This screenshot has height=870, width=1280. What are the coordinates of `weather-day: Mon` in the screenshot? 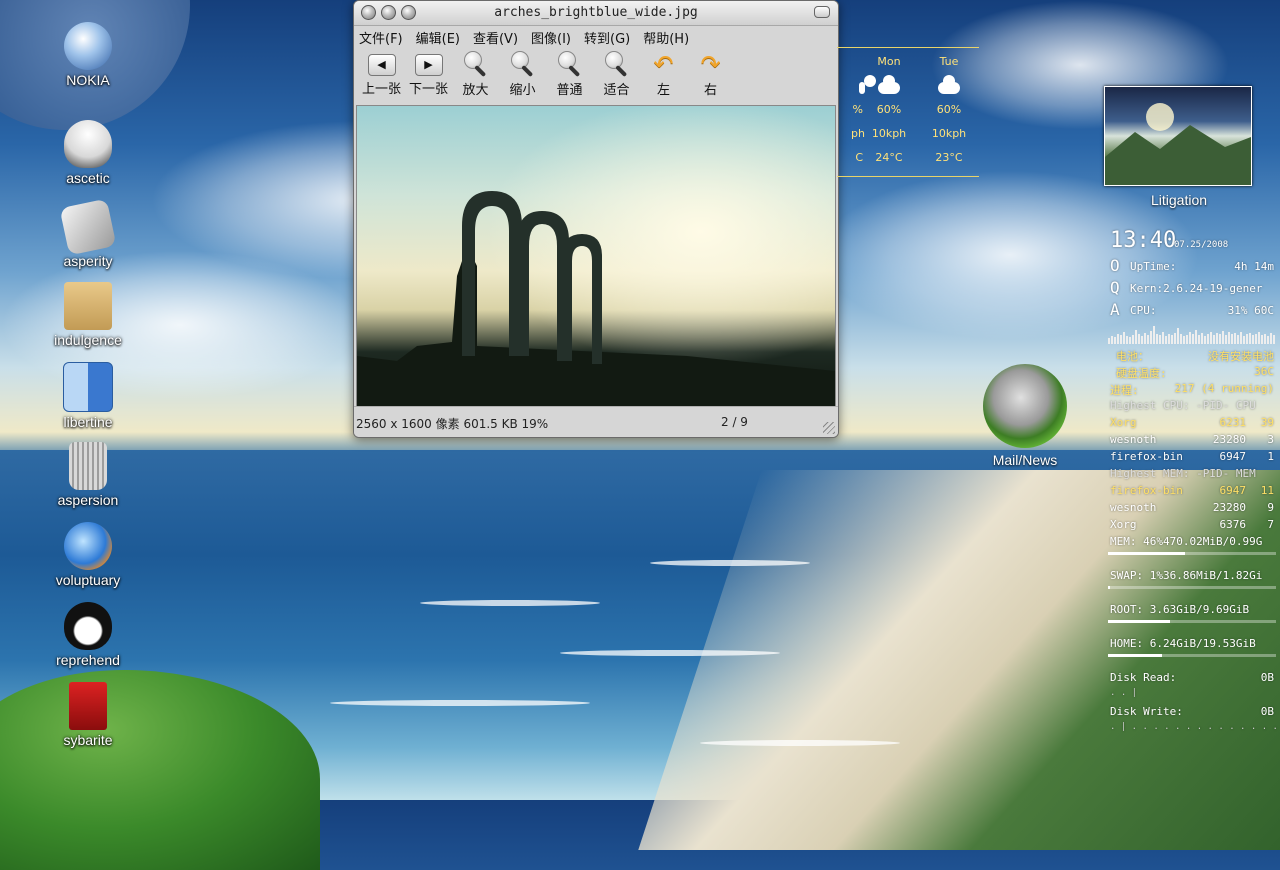 It's located at (889, 61).